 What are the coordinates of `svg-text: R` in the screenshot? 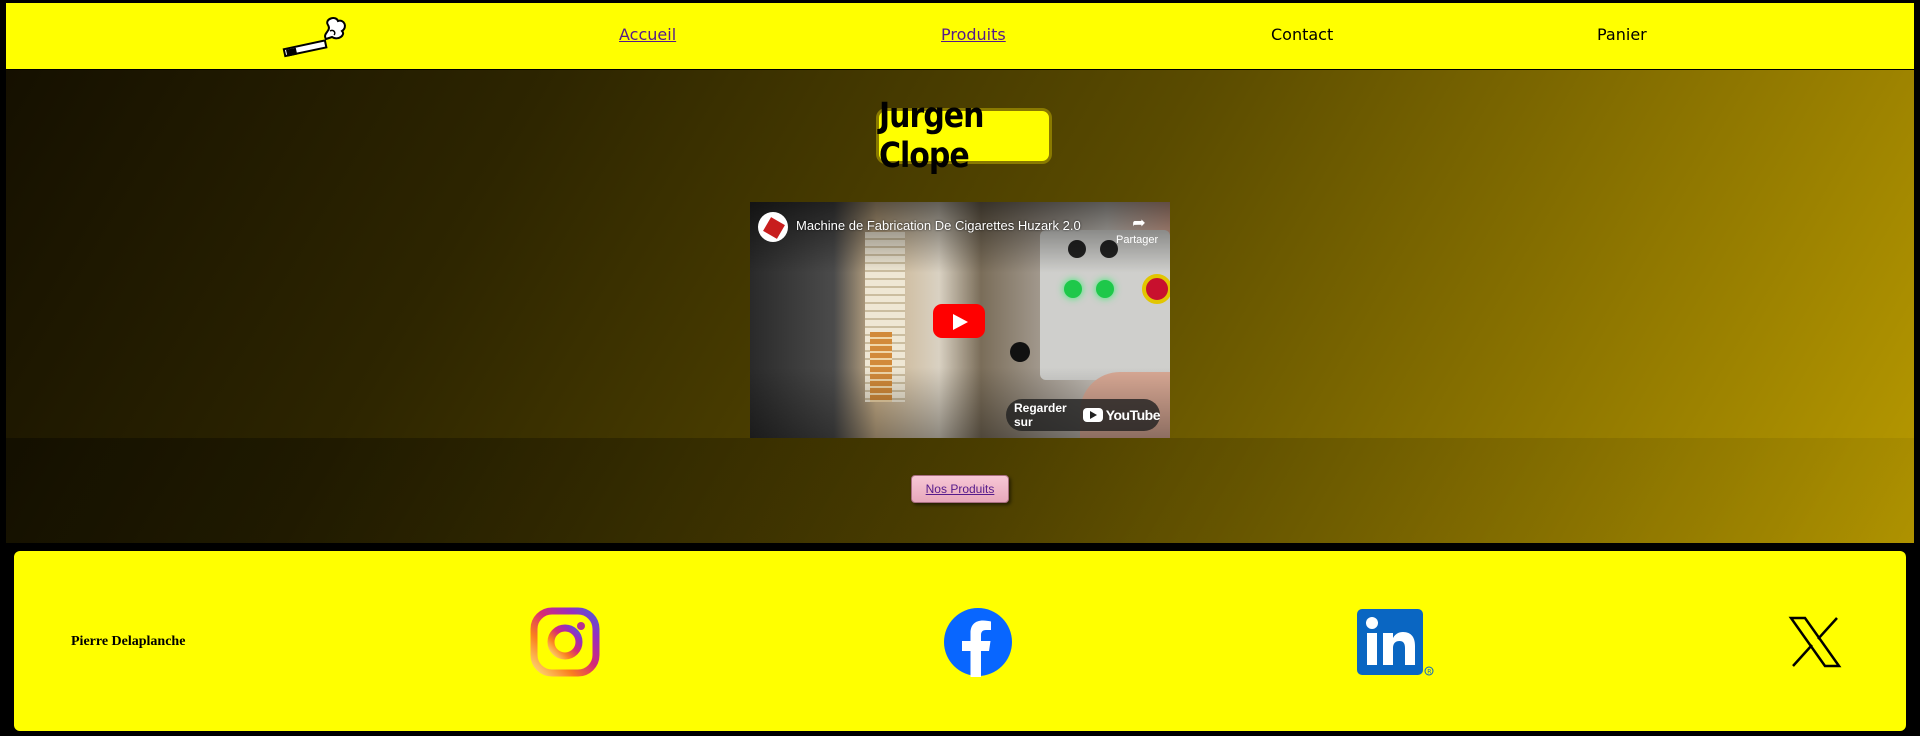 It's located at (1429, 671).